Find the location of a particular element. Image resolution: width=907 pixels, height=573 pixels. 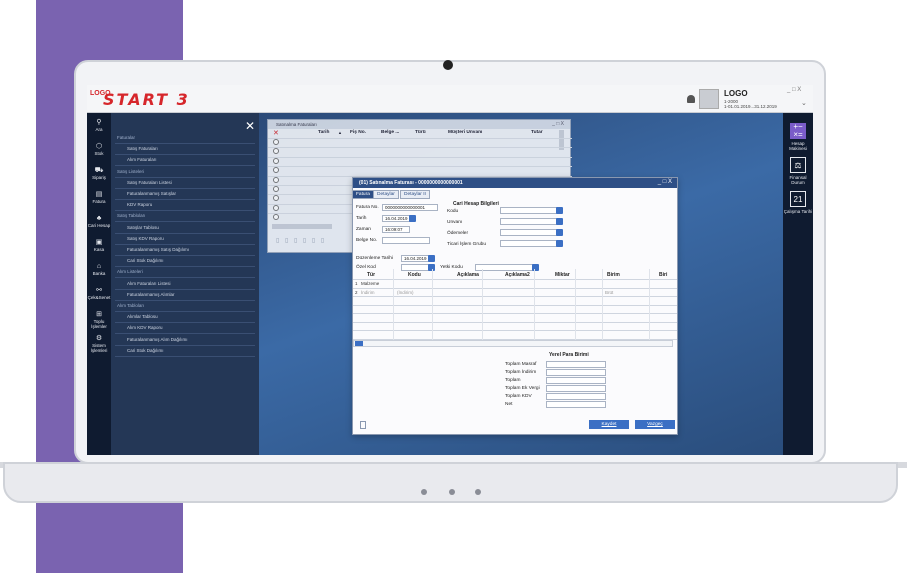

rail-item-1: ⬡ Stok is located at coordinates (99, 149).